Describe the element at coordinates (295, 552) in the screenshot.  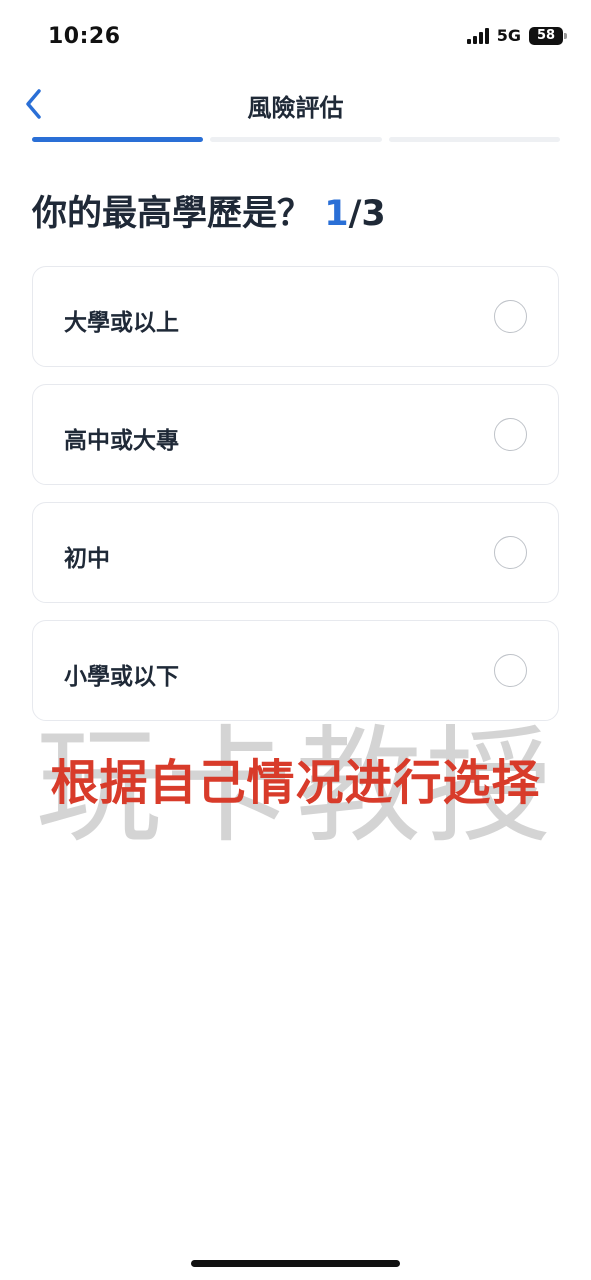
I see `option-card: 初中` at that location.